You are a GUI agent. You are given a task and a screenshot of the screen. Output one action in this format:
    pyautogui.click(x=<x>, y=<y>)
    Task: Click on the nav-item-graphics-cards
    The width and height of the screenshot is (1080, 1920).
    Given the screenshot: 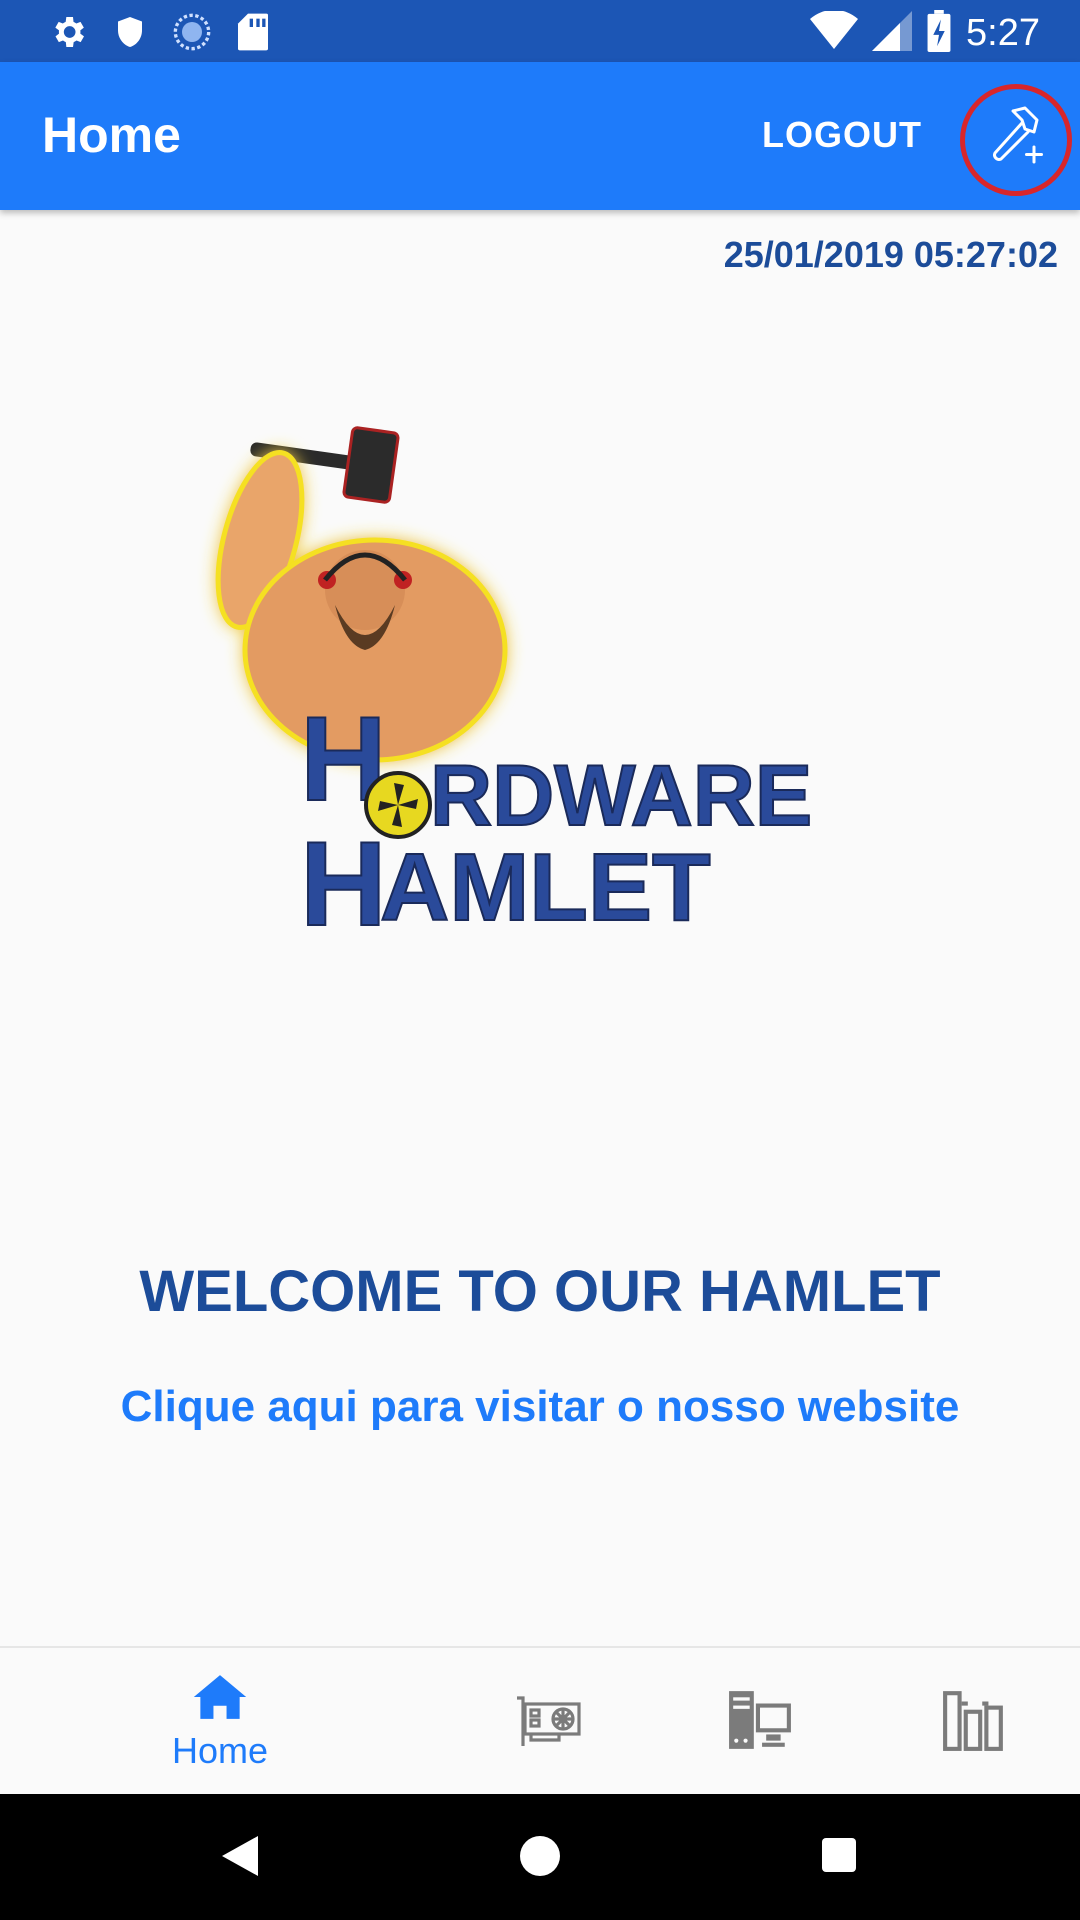 What is the action you would take?
    pyautogui.click(x=548, y=1722)
    